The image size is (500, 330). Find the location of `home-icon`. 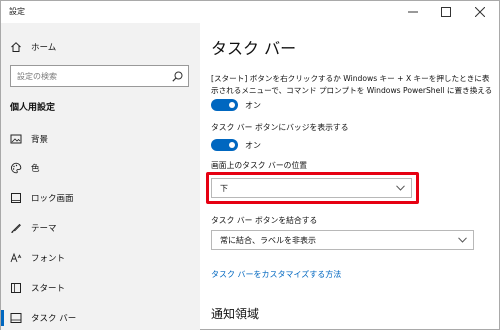

home-icon is located at coordinates (16, 47).